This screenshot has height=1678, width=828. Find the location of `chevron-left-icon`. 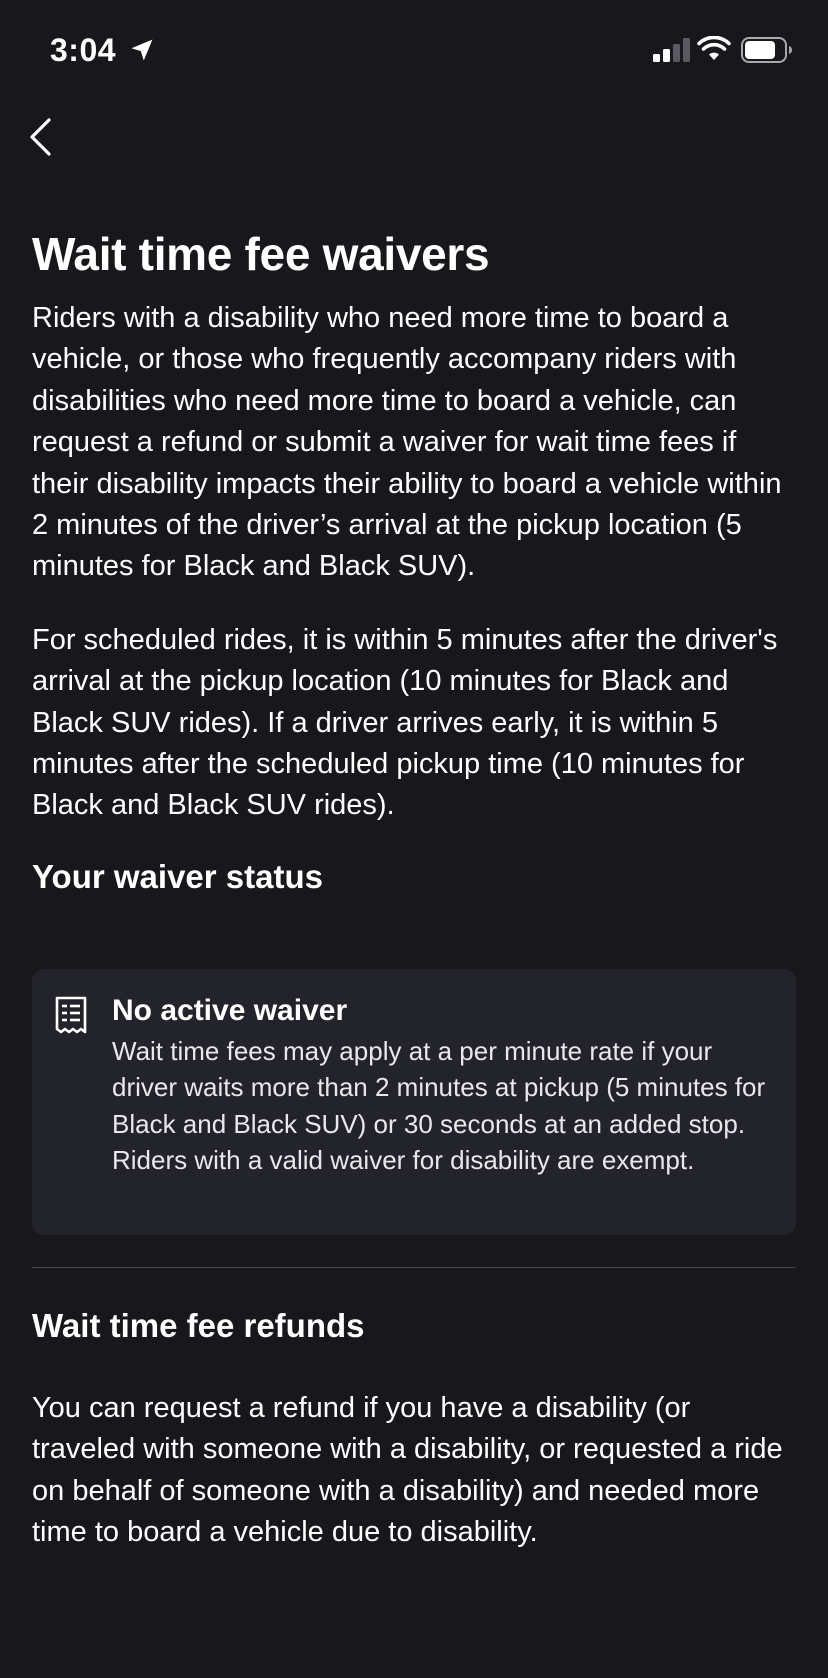

chevron-left-icon is located at coordinates (40, 137).